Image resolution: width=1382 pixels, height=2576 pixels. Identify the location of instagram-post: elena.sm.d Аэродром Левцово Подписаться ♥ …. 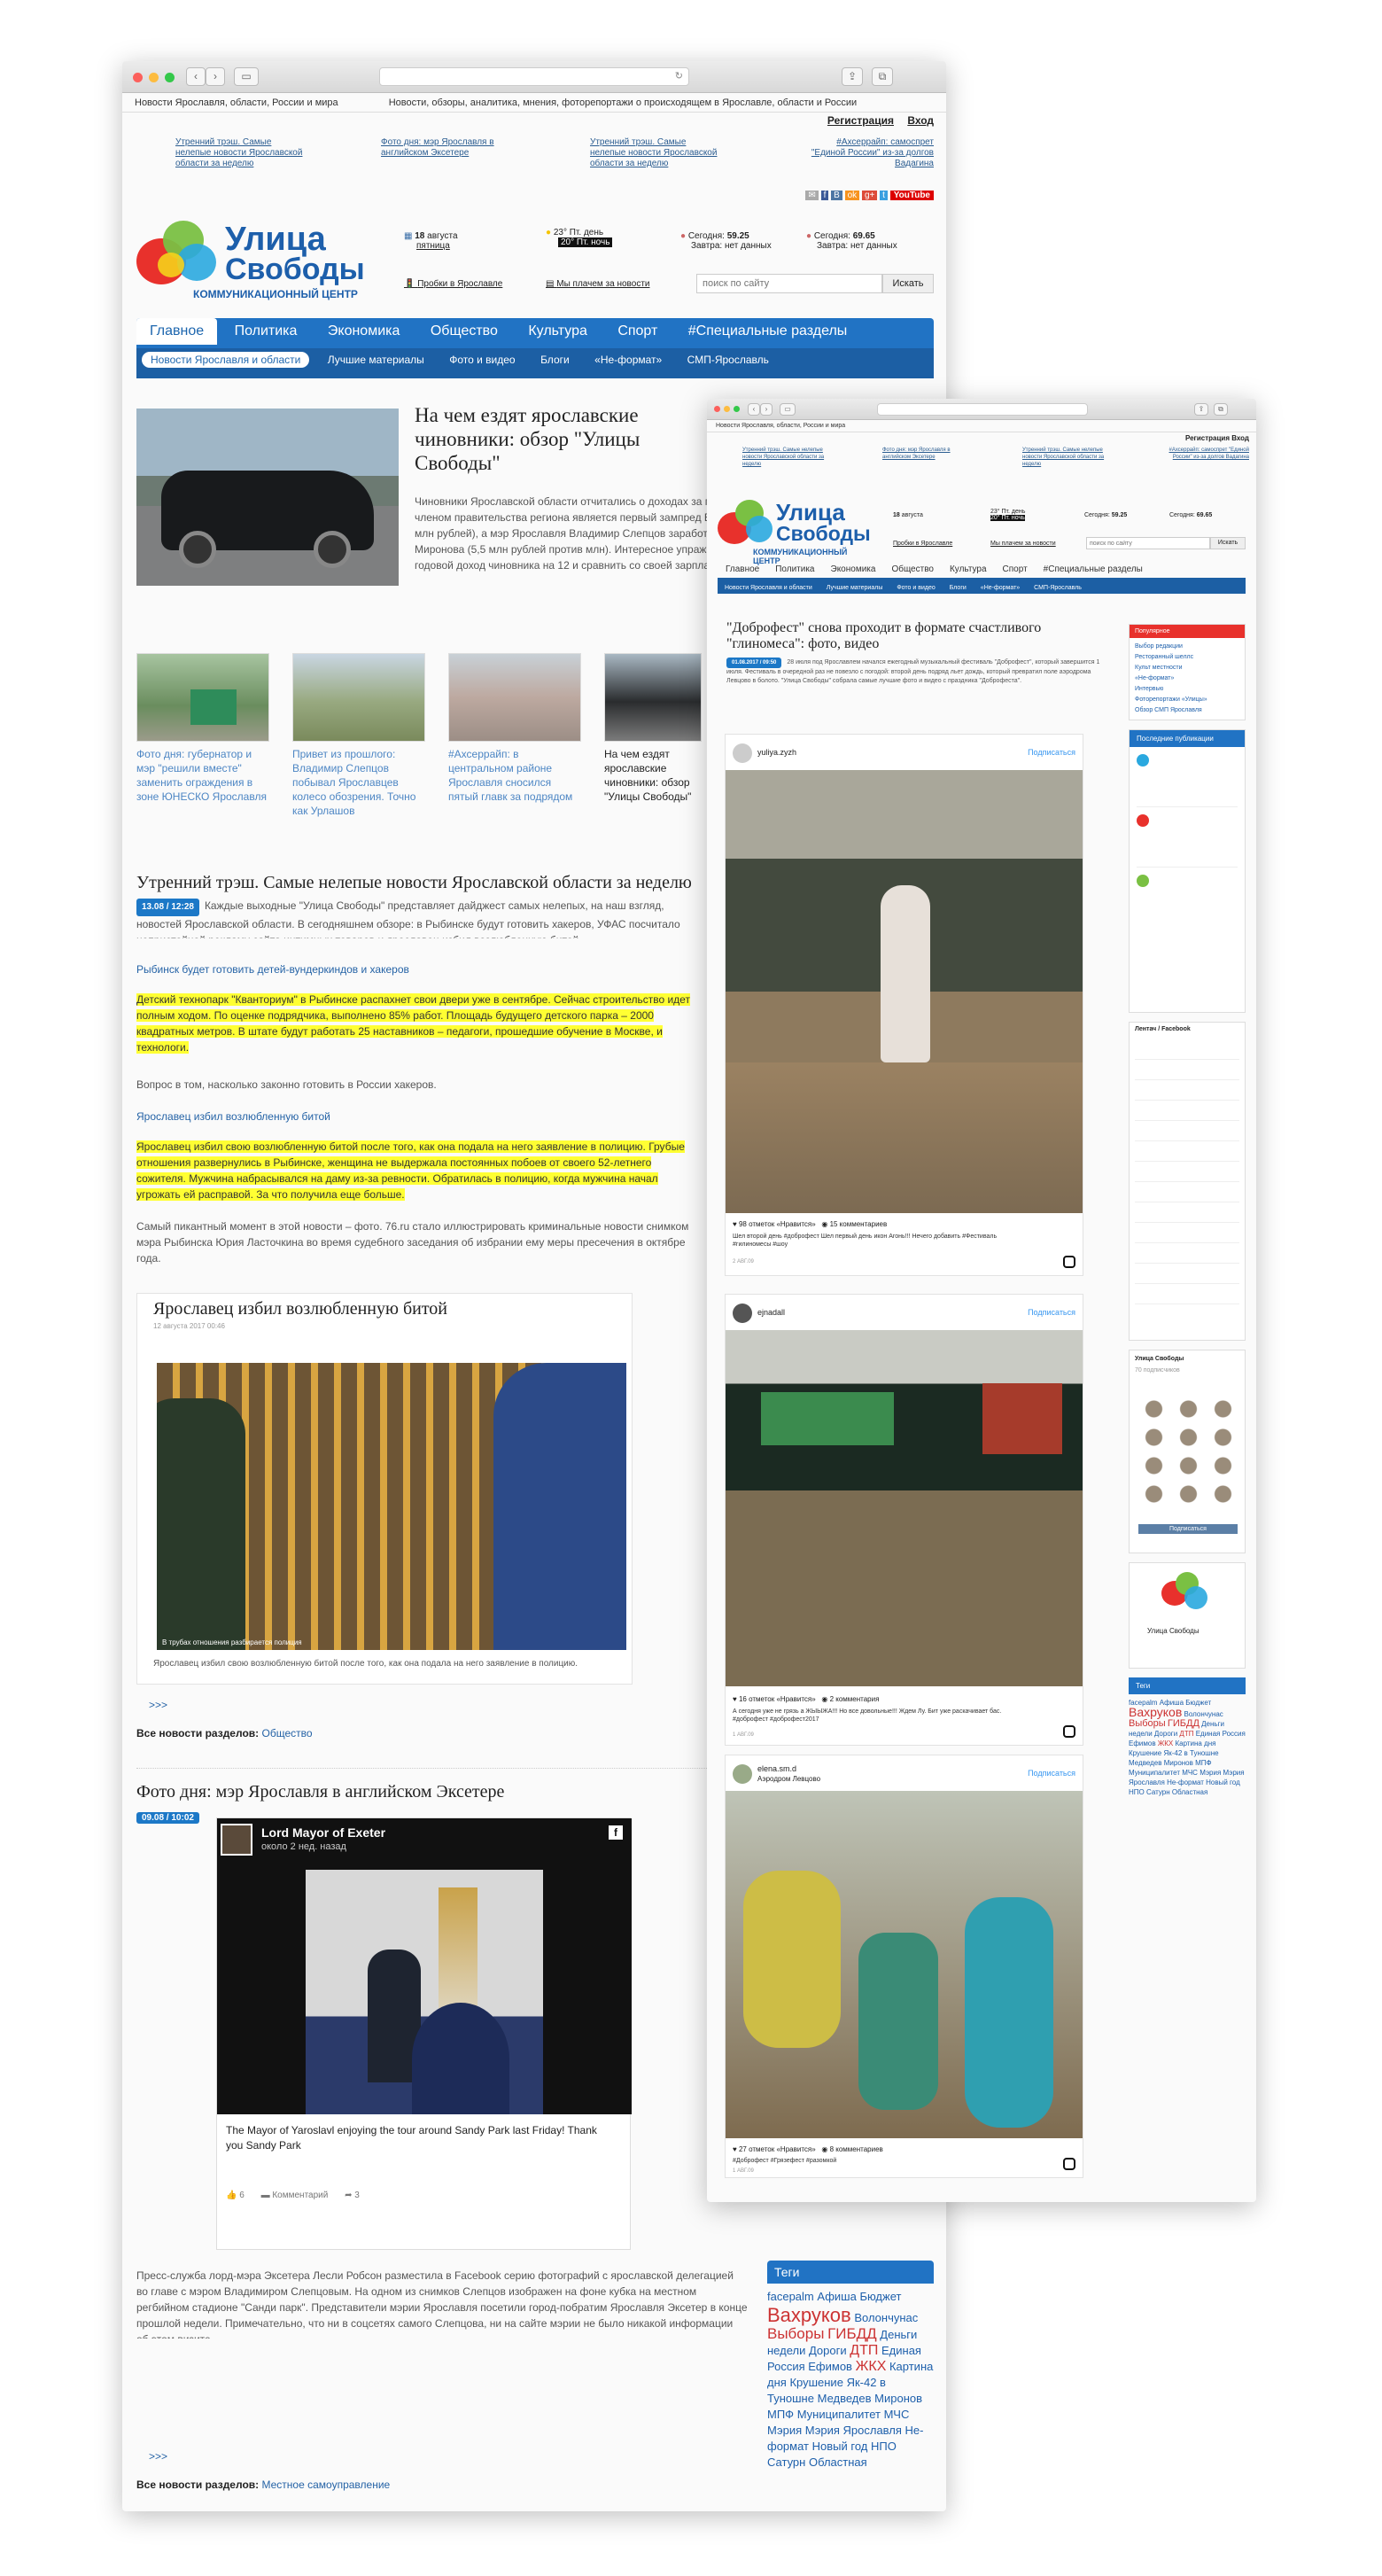
(904, 1967).